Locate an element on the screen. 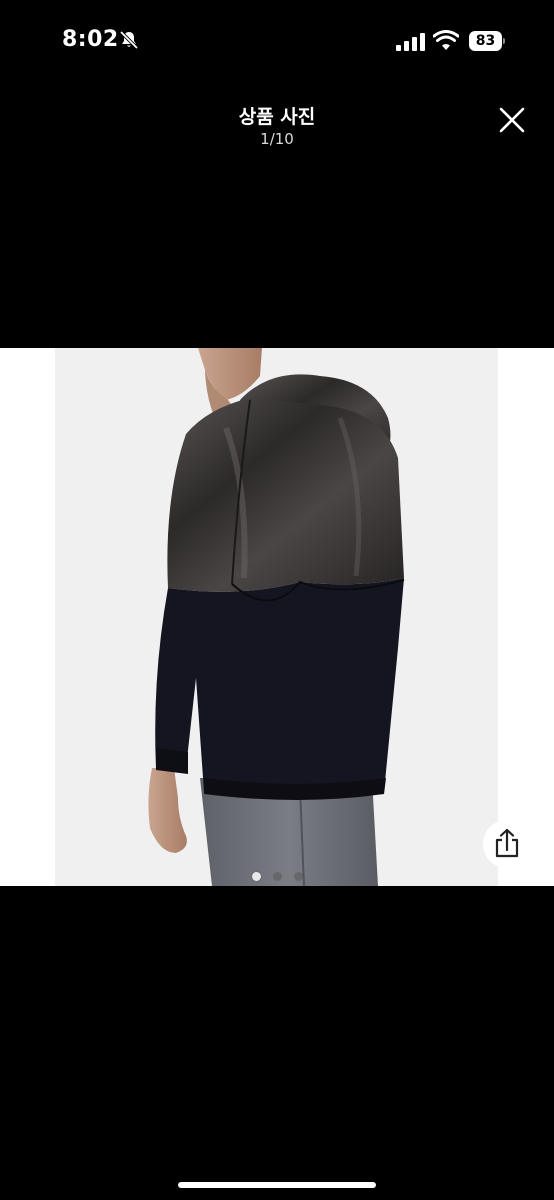  status-bar: 8:02 83 is located at coordinates (277, 40).